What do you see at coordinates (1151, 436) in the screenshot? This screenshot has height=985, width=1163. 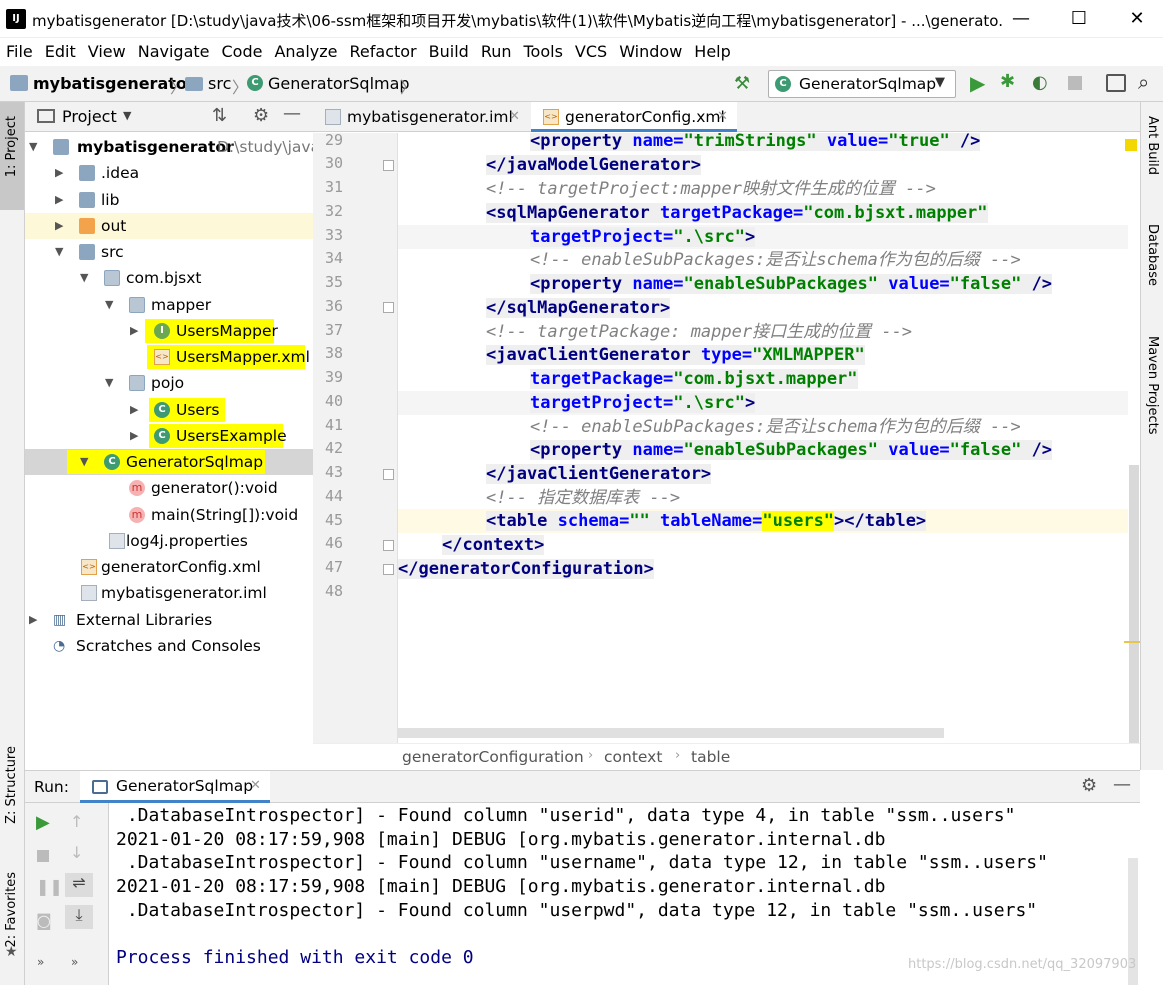 I see `right-tool-strip: Ant Build Database Maven Projects` at bounding box center [1151, 436].